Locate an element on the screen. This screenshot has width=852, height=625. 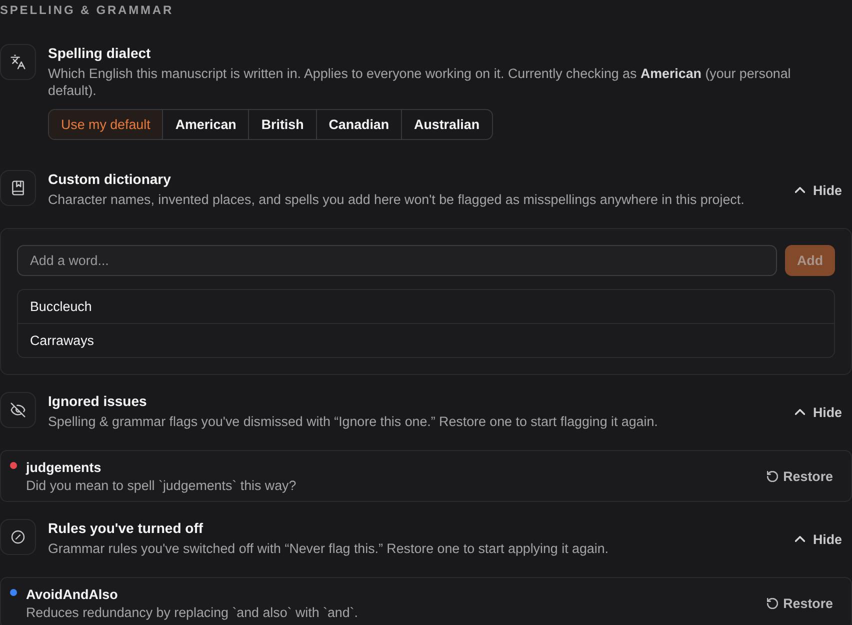
setting-description: Spelling & grammar flags you've dismissed with “Ignore this one.” Restore one to start flagging it again. is located at coordinates (353, 421).